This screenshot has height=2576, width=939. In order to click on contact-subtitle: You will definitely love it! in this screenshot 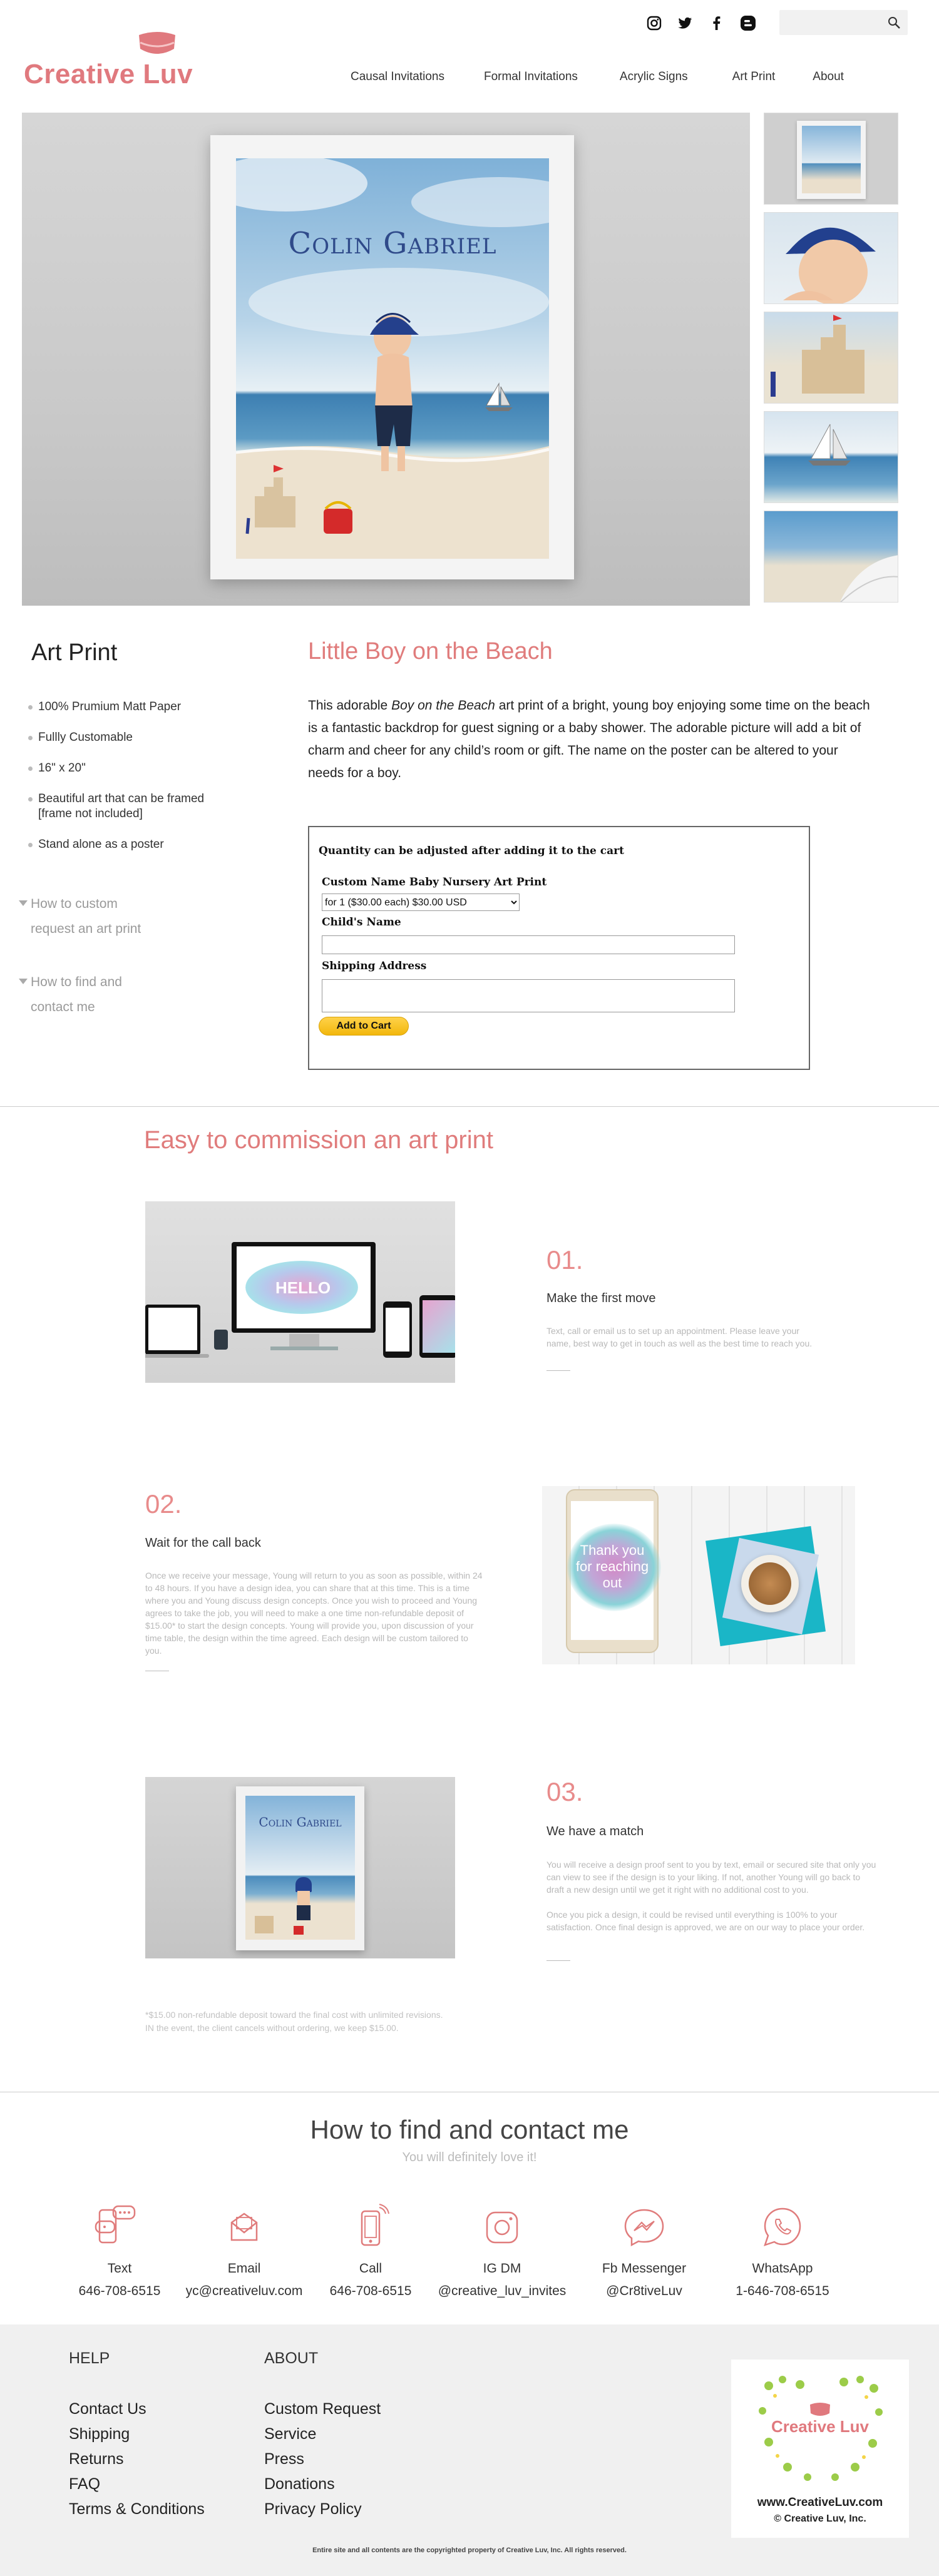, I will do `click(469, 2157)`.